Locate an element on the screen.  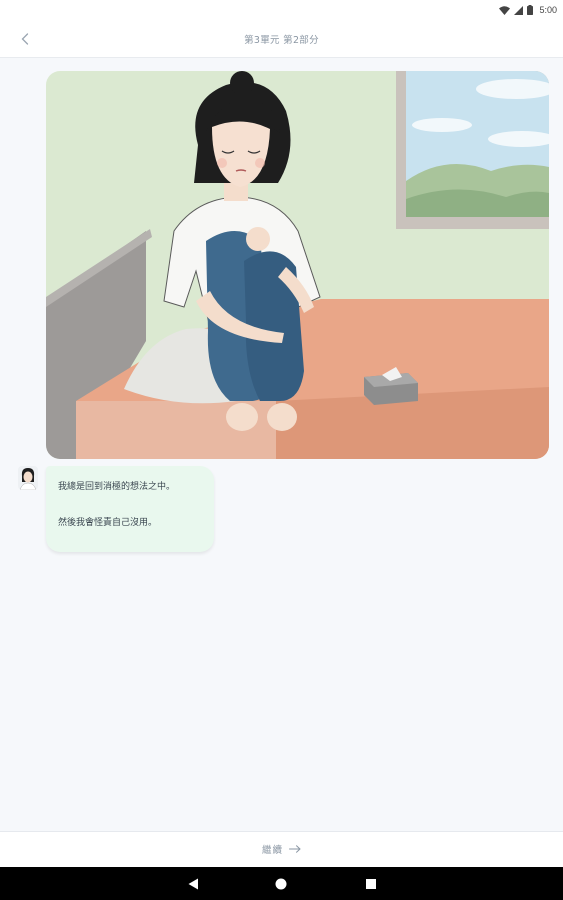
nav-back-button is located at coordinates (193, 884).